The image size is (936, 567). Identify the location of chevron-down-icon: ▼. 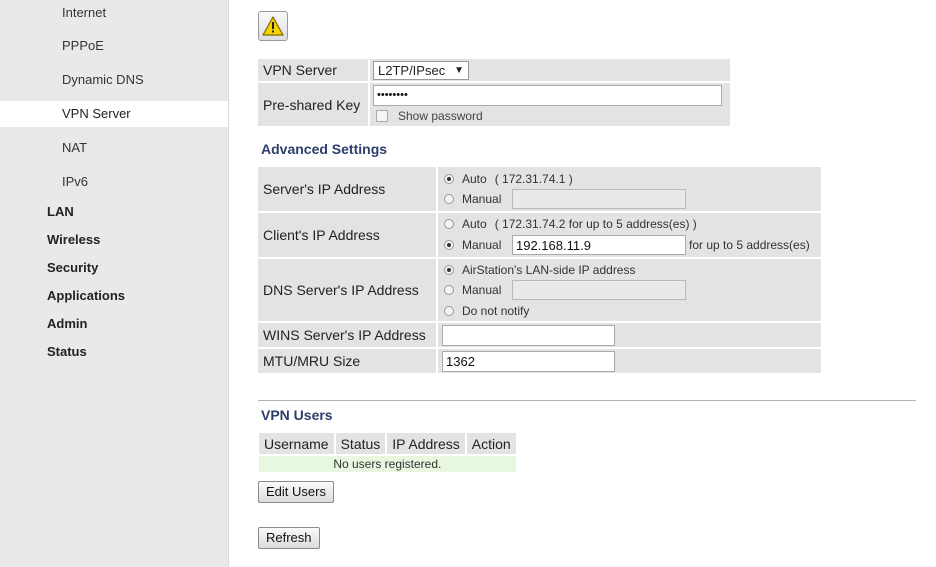
(459, 70).